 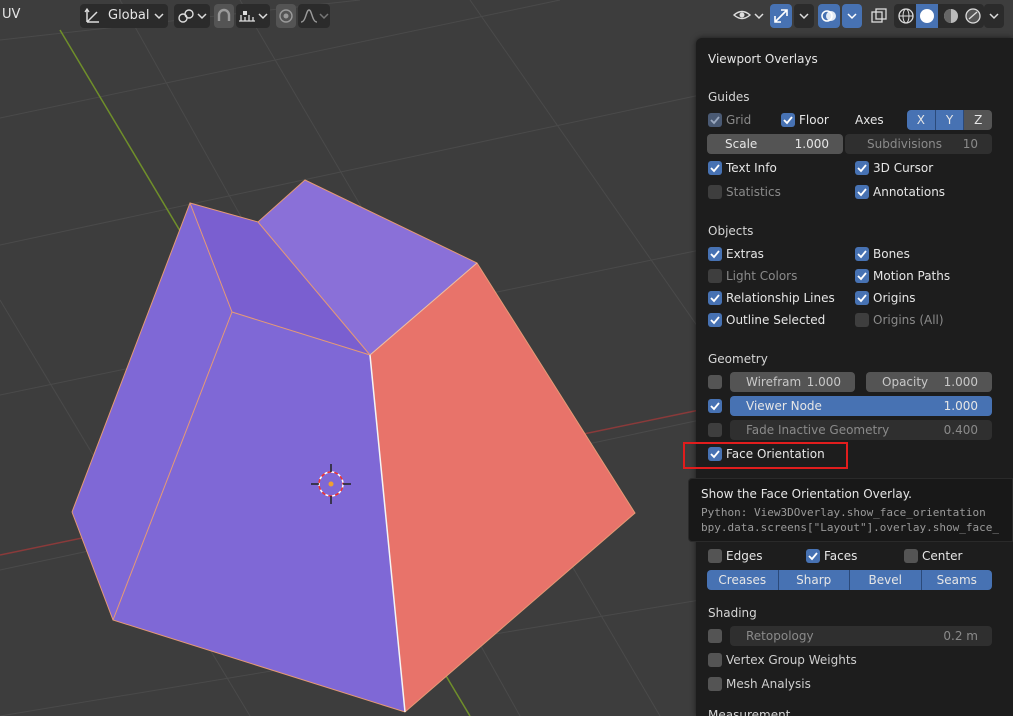 What do you see at coordinates (862, 192) in the screenshot?
I see `annotations-checkbox` at bounding box center [862, 192].